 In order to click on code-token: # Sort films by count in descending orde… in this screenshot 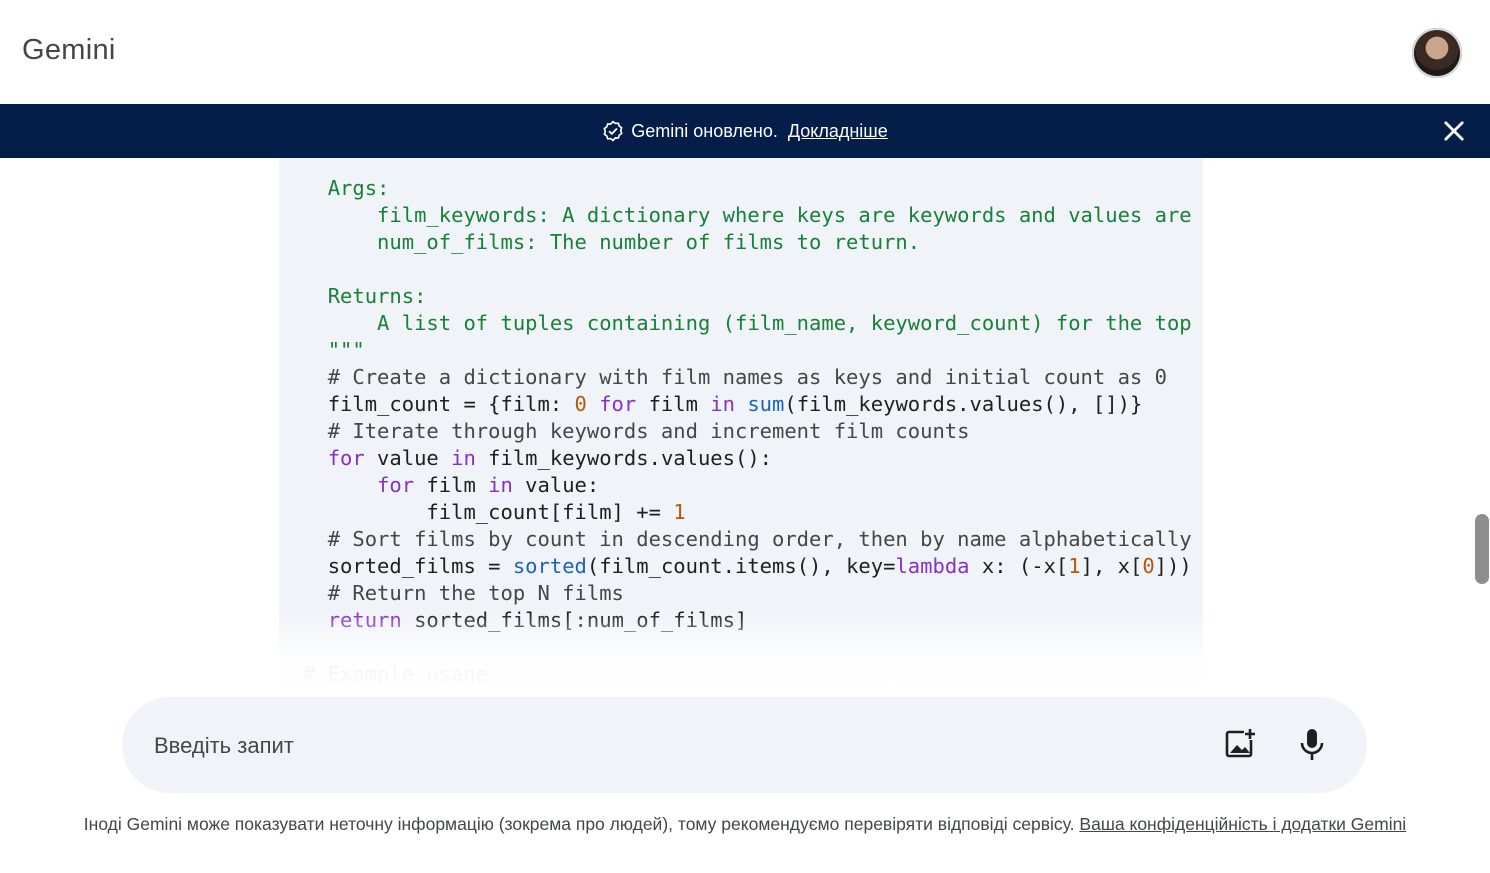, I will do `click(759, 539)`.